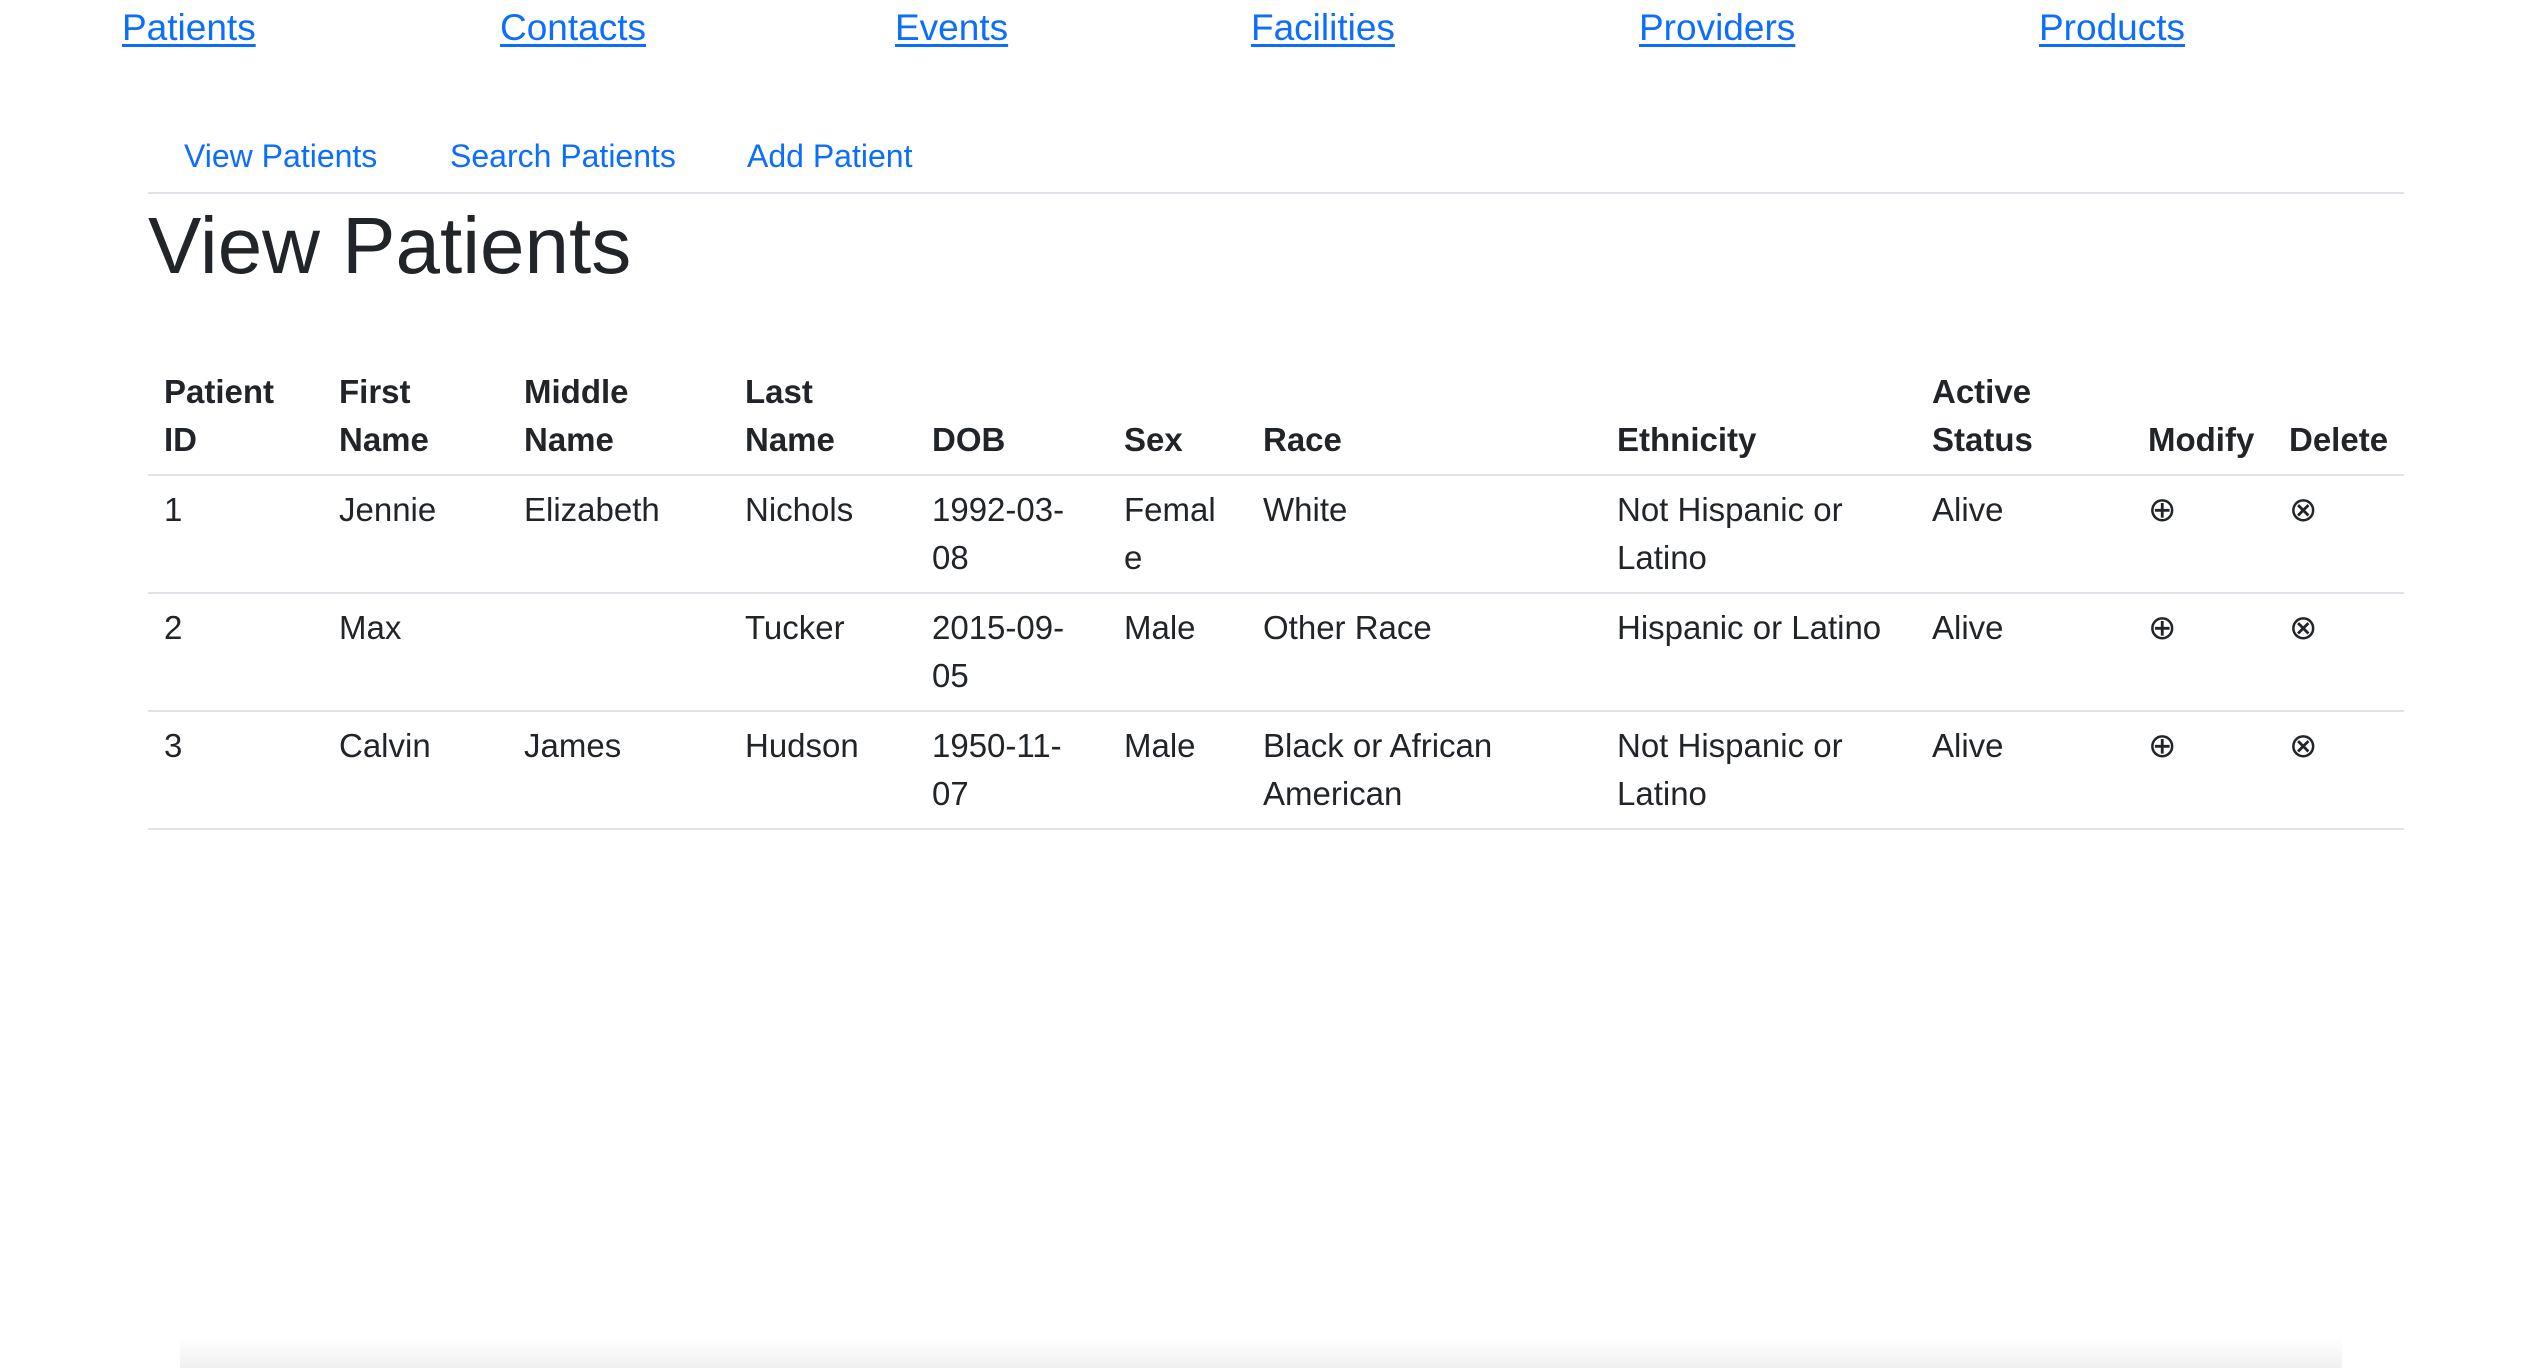 Image resolution: width=2522 pixels, height=1368 pixels. Describe the element at coordinates (618, 652) in the screenshot. I see `cell-middle-name` at that location.